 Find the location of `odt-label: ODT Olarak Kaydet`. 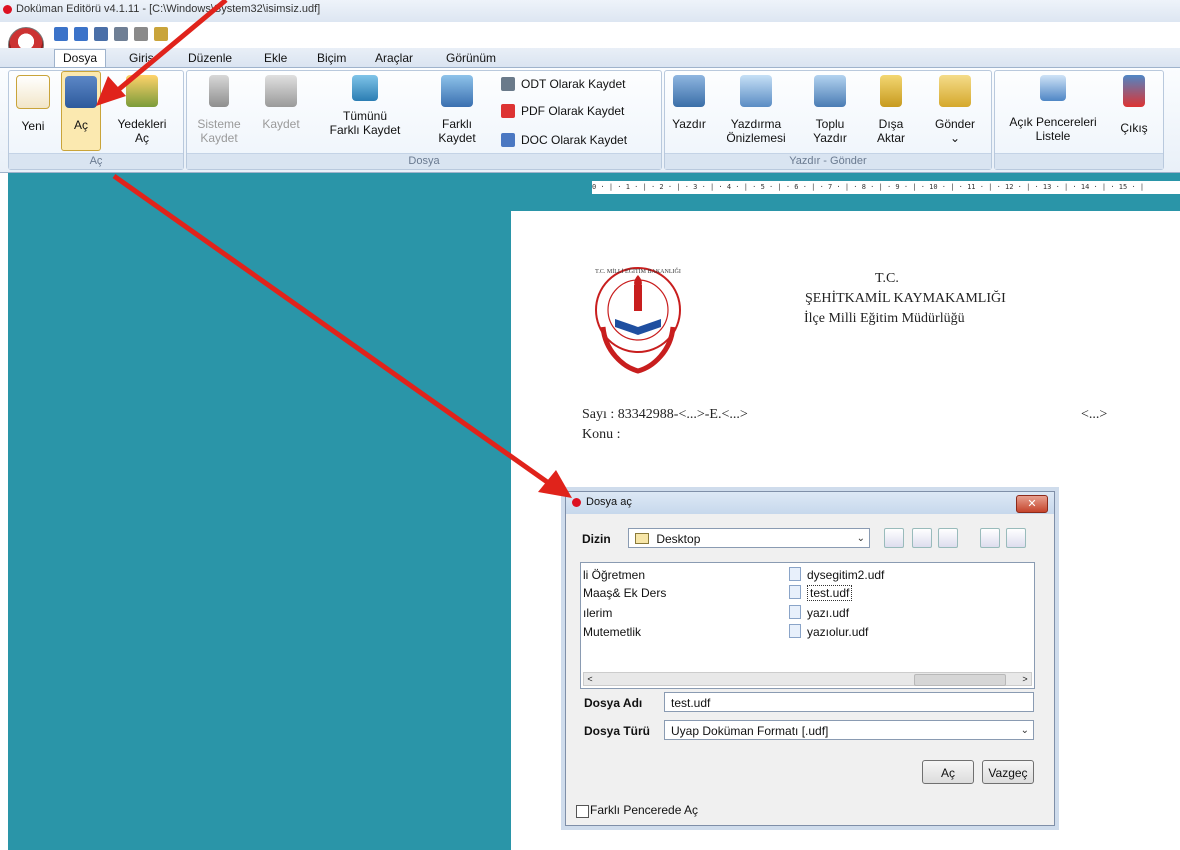

odt-label: ODT Olarak Kaydet is located at coordinates (573, 84).